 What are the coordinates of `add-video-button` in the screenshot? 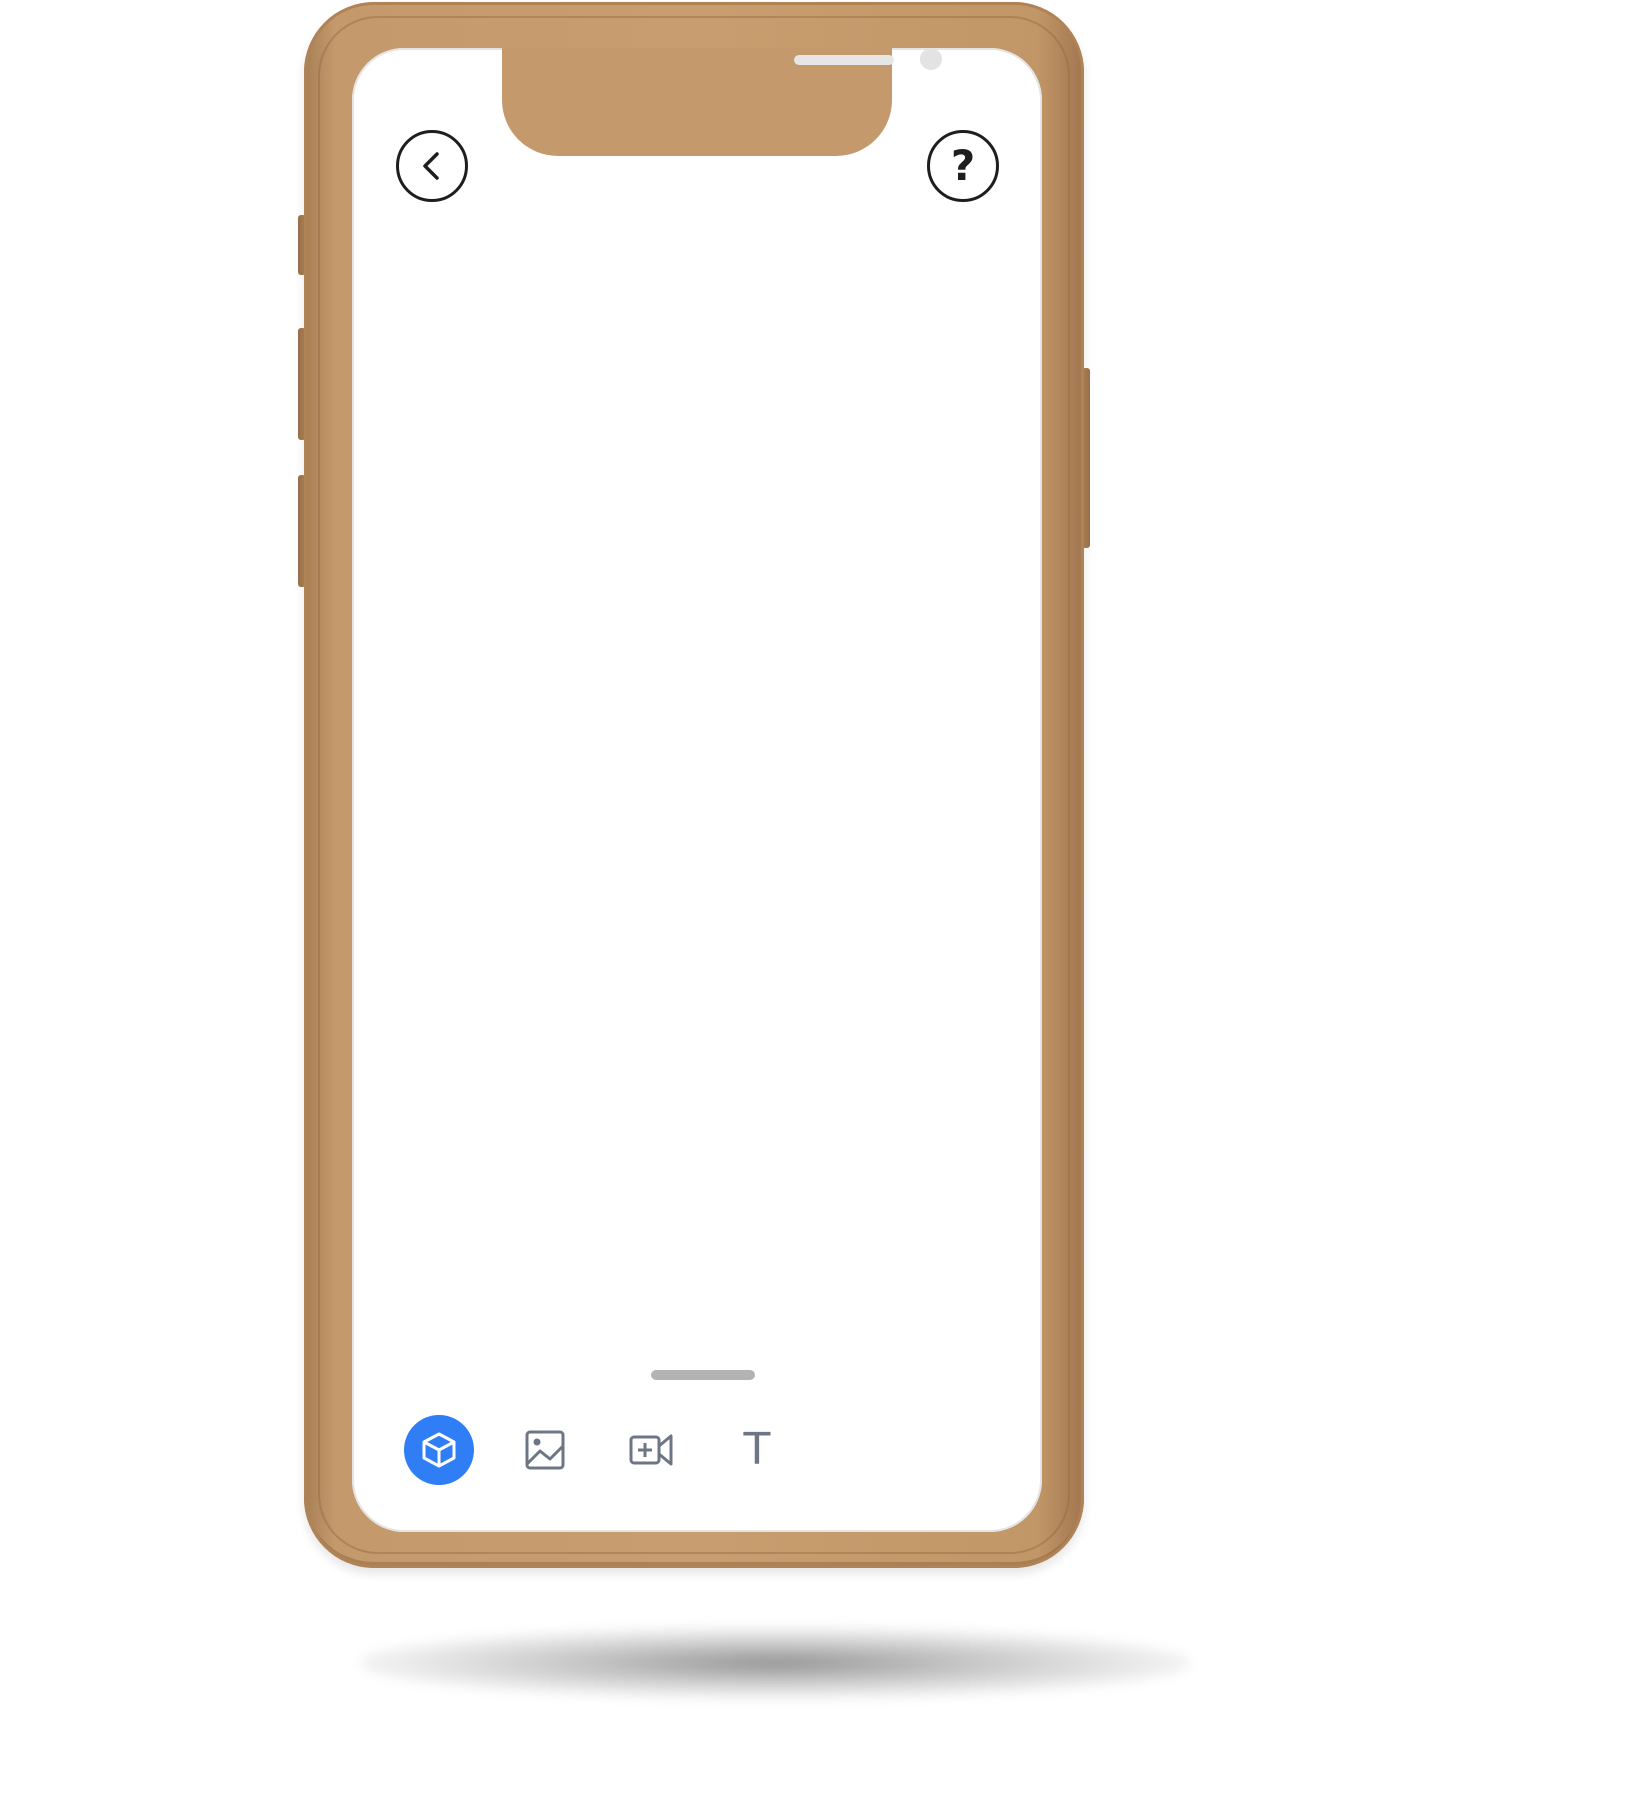 It's located at (651, 1450).